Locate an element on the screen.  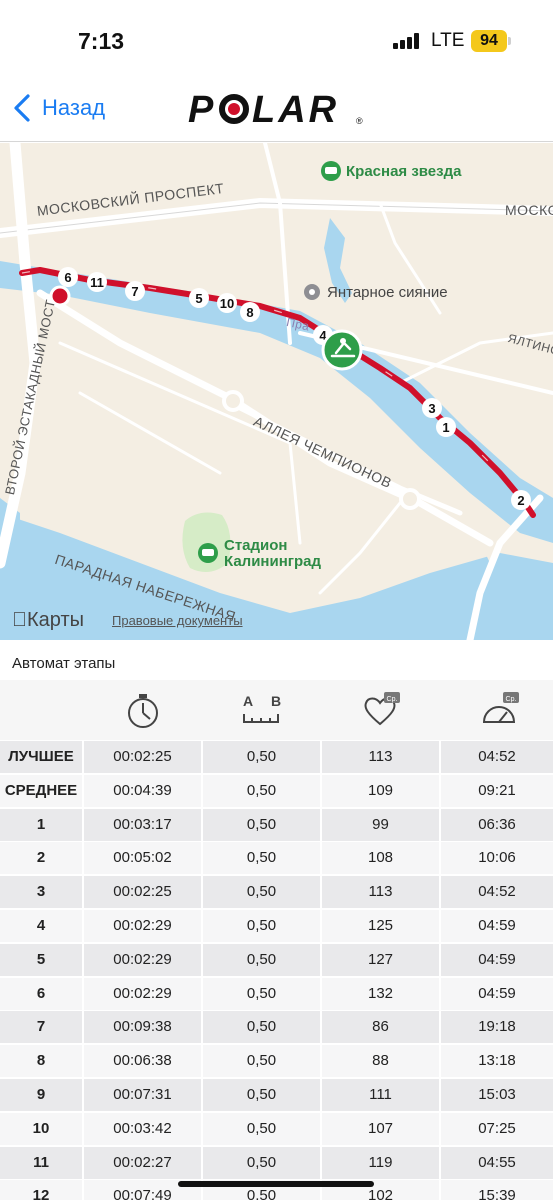
lap-heart-rate: 108 is located at coordinates (381, 858).